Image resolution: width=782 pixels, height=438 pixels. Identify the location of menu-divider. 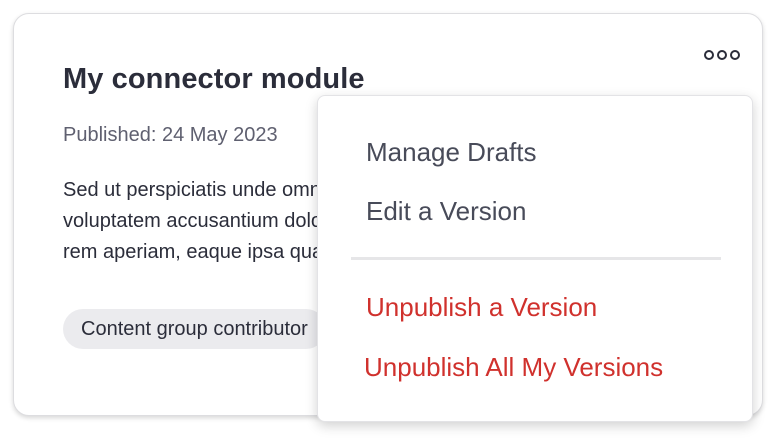
(536, 258).